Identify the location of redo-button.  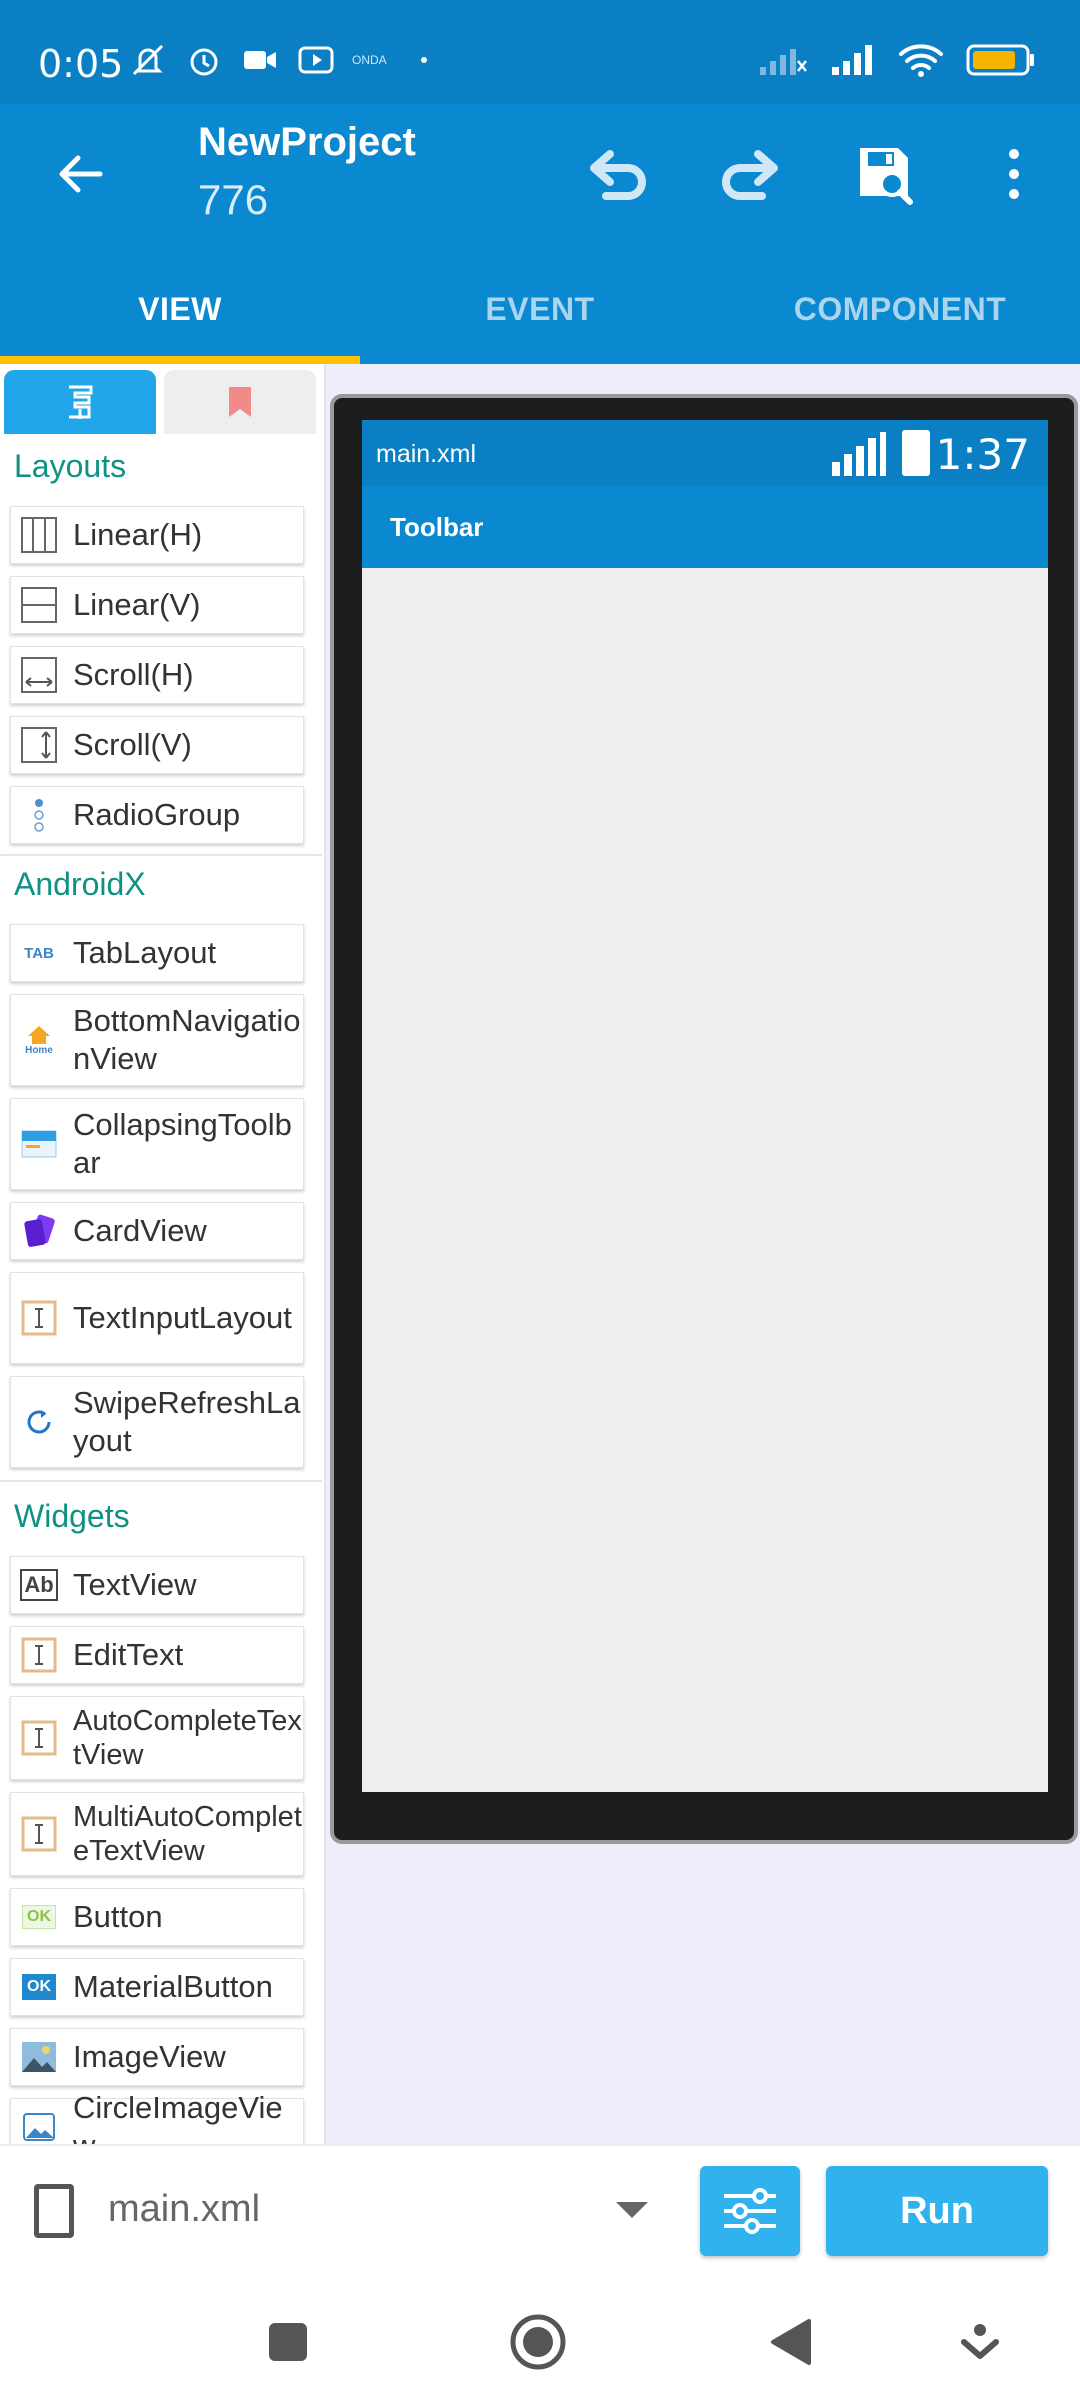
(750, 174).